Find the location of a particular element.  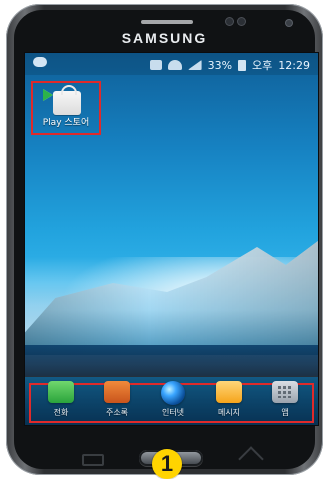

apps-icon is located at coordinates (285, 392).